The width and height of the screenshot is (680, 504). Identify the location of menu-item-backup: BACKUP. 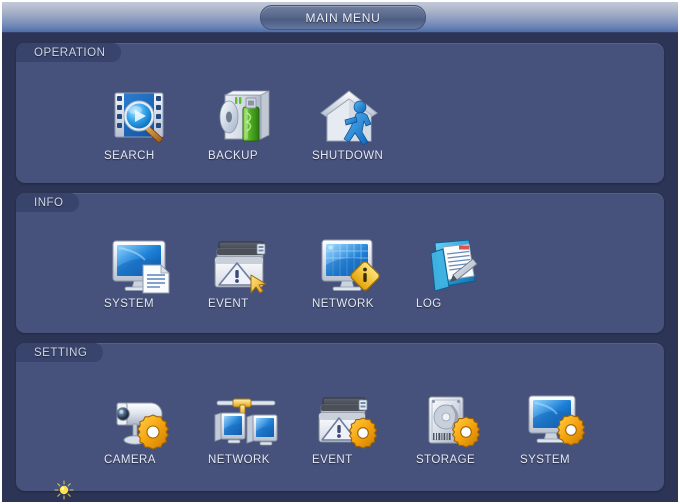
(259, 124).